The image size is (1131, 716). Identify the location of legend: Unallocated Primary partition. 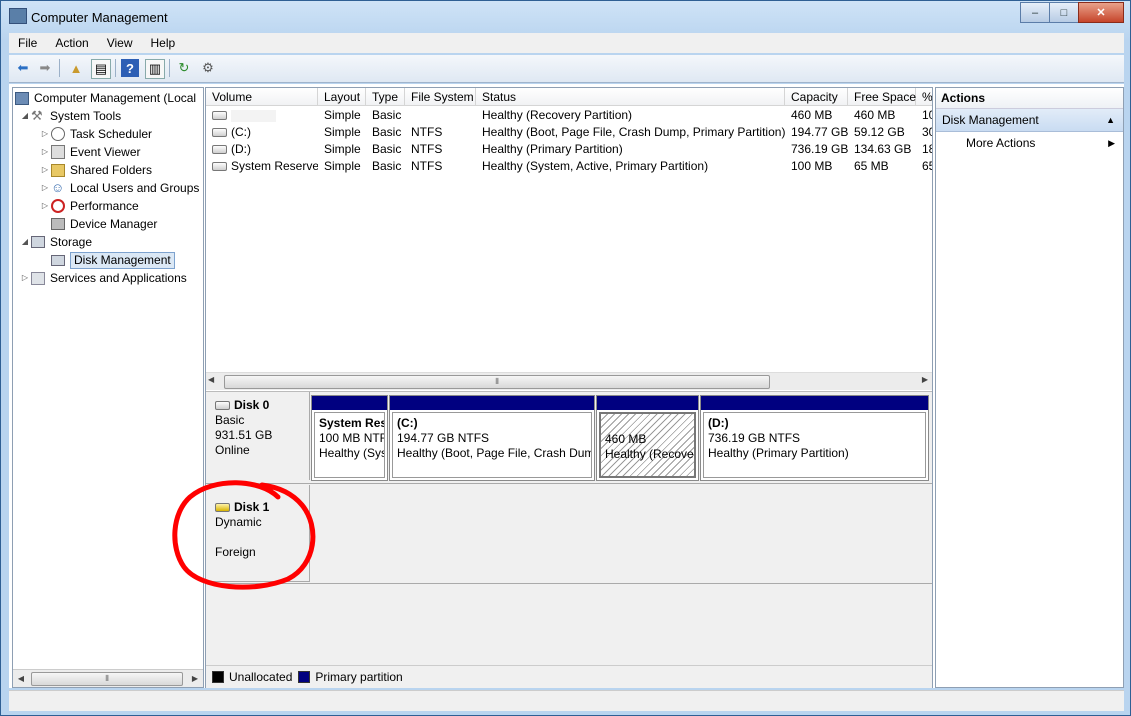
(569, 676).